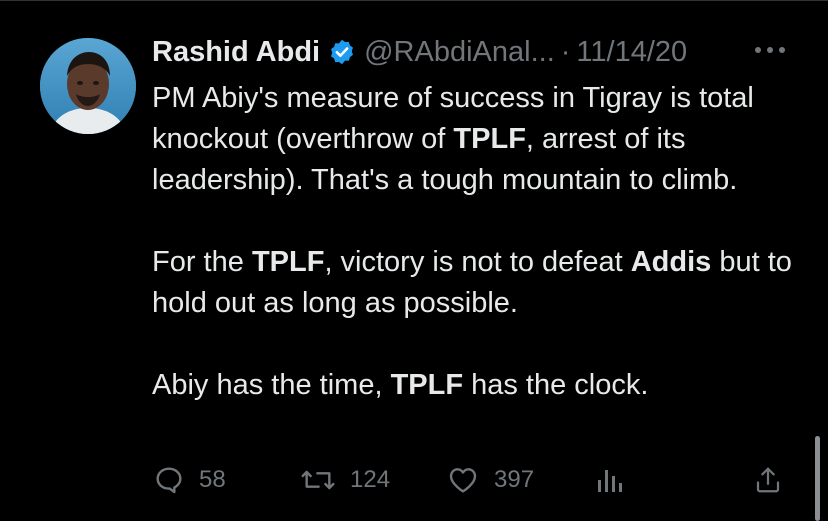  What do you see at coordinates (342, 52) in the screenshot?
I see `verified-badge-icon` at bounding box center [342, 52].